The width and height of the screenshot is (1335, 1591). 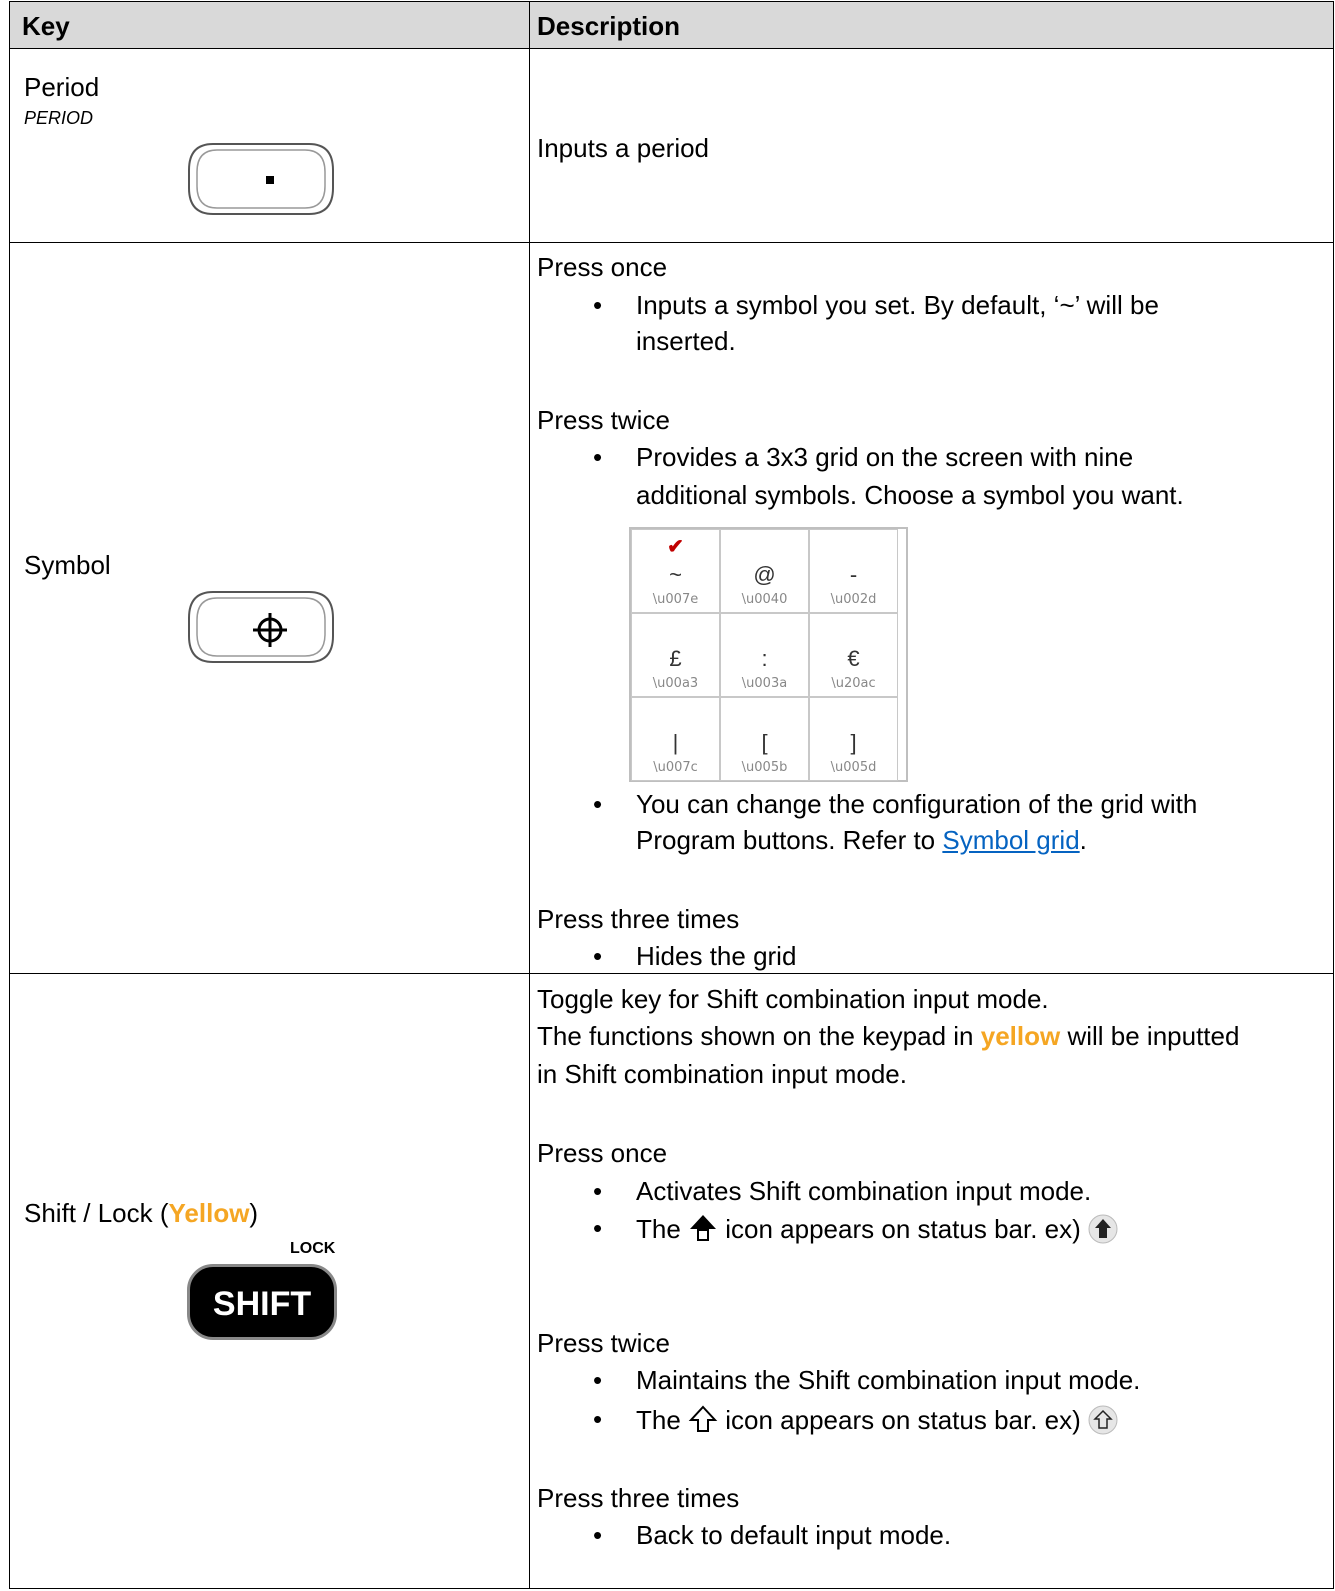 I want to click on key-name-shift: Shift / Lock (Yellow), so click(x=141, y=1213).